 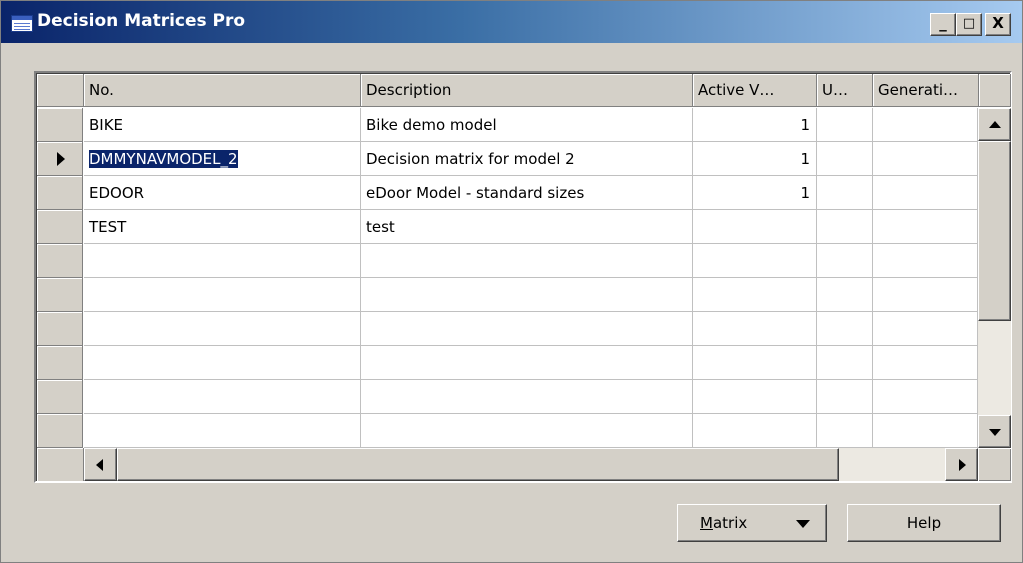 What do you see at coordinates (755, 227) in the screenshot?
I see `cell-active-version` at bounding box center [755, 227].